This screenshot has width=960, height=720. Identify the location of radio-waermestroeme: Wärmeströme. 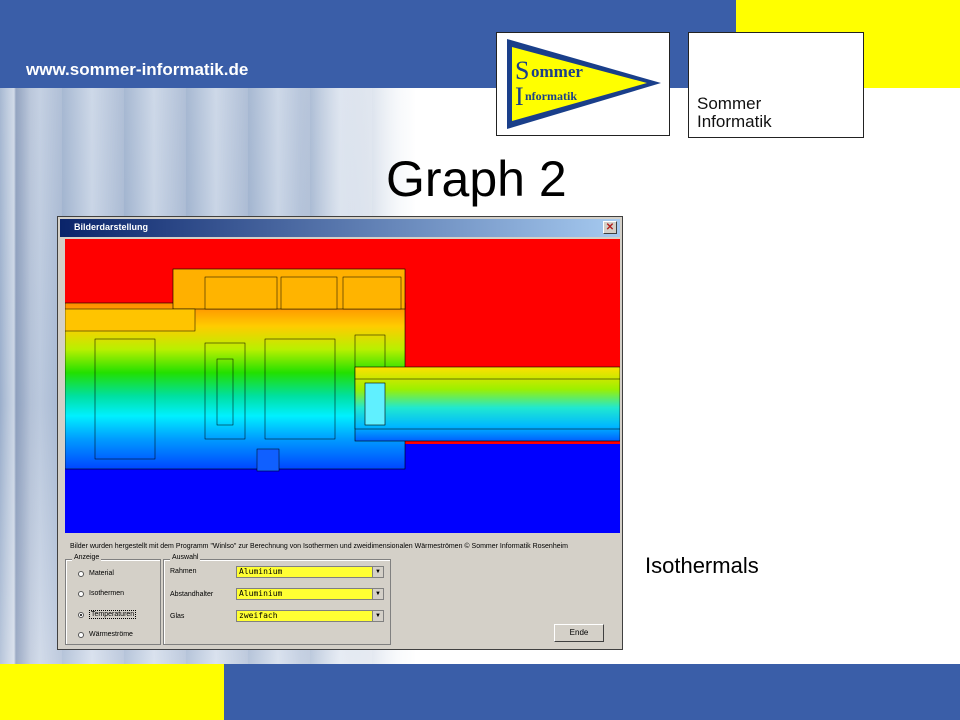
(105, 634).